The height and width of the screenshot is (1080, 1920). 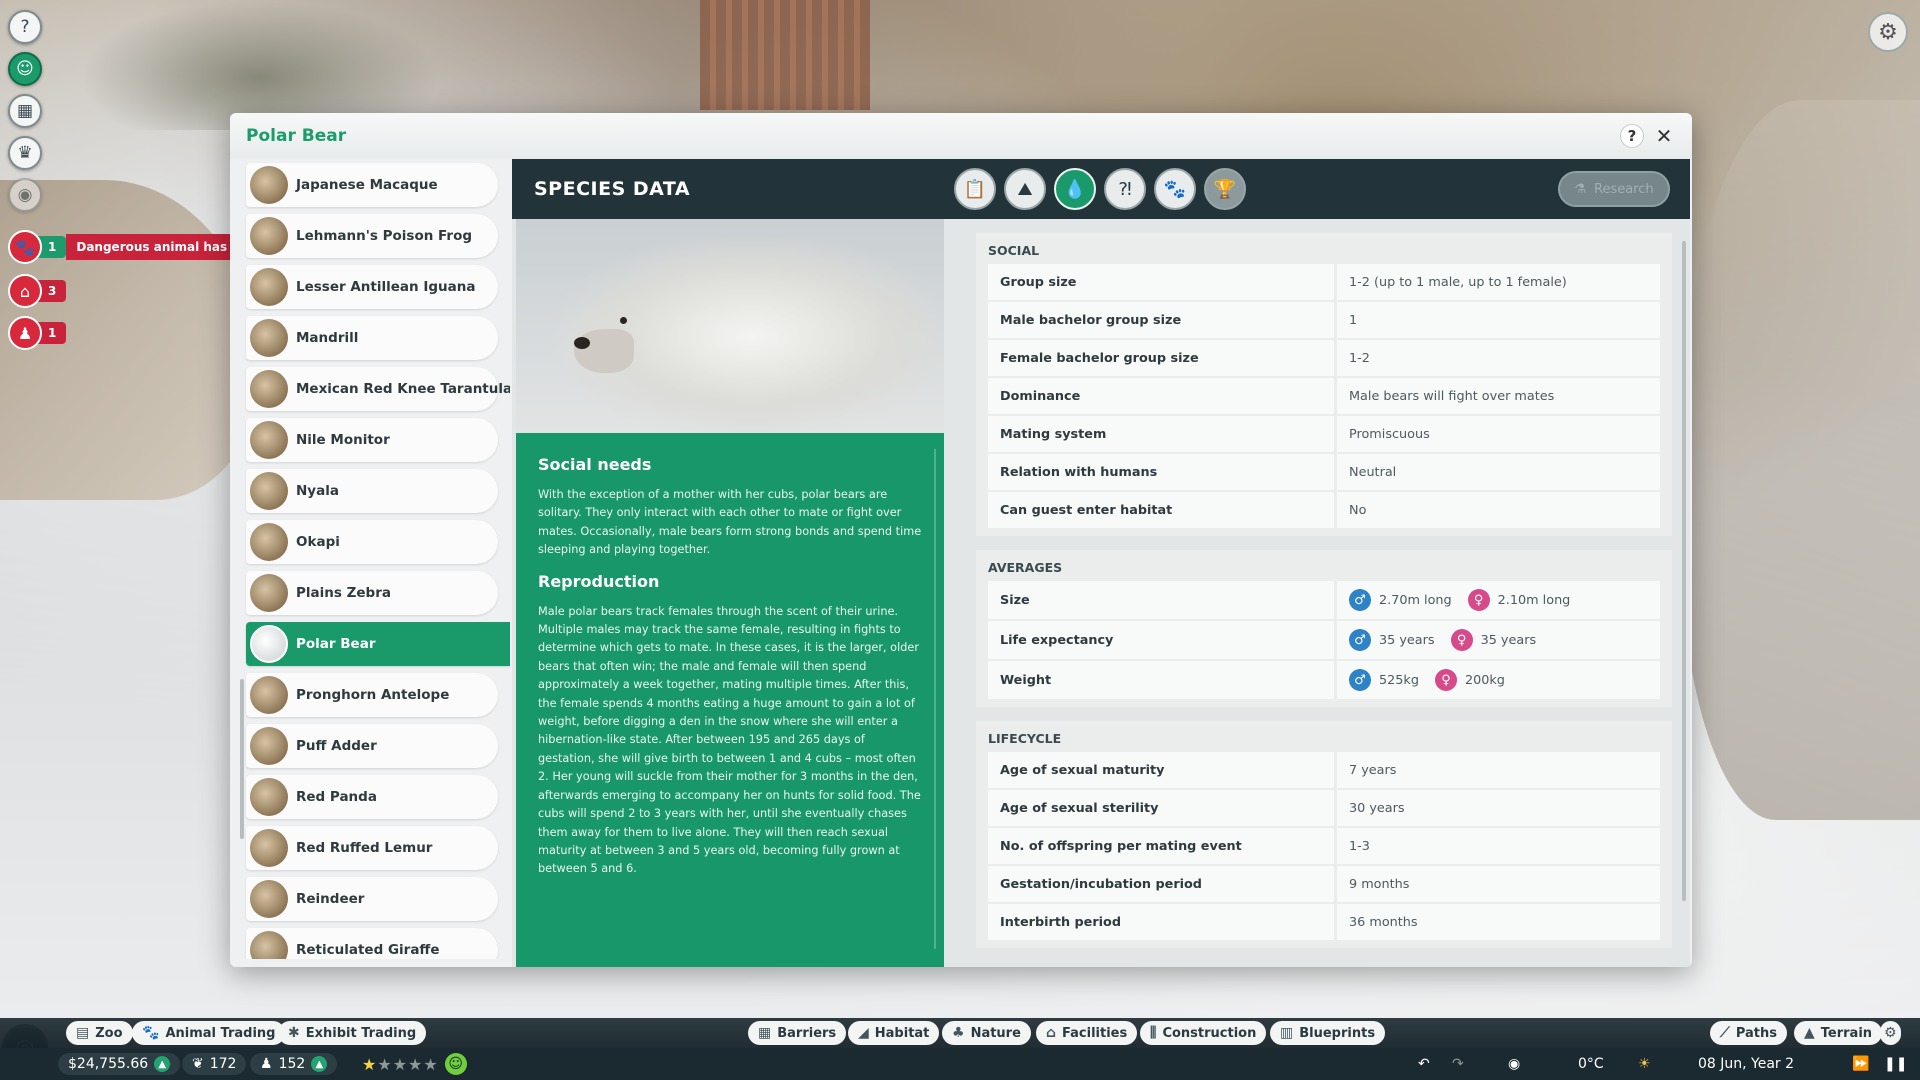 I want to click on window-title: Polar Bear, so click(x=296, y=136).